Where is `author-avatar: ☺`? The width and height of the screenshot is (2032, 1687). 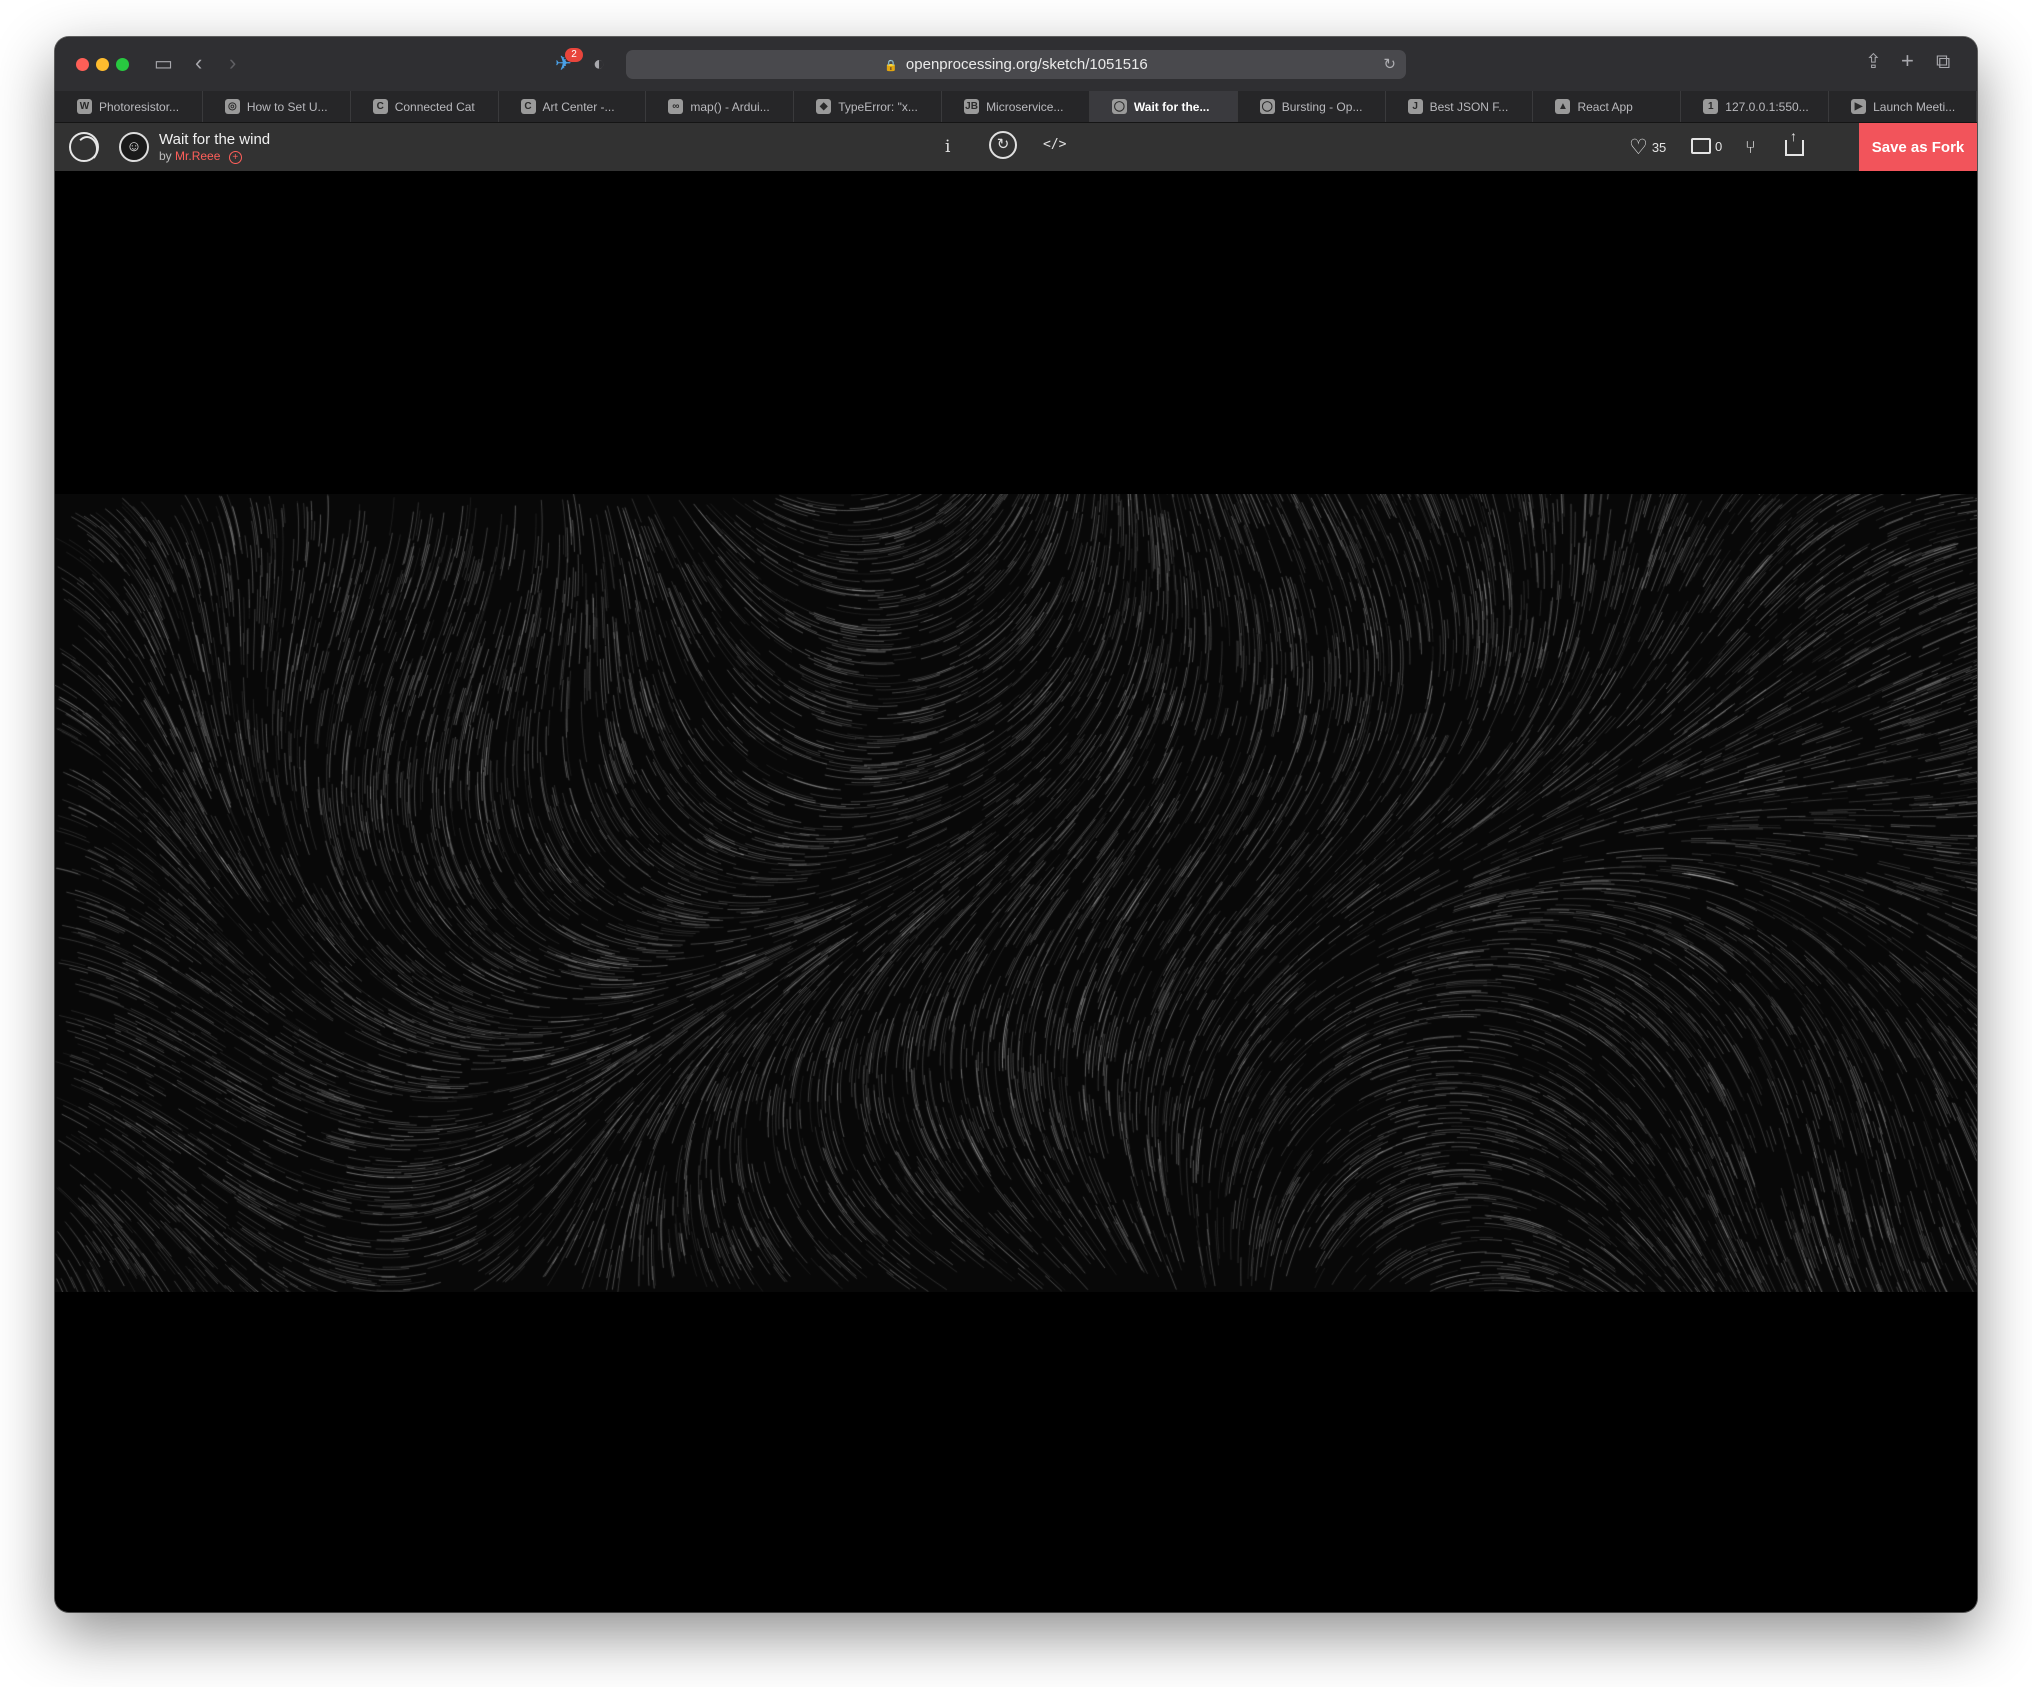 author-avatar: ☺ is located at coordinates (134, 147).